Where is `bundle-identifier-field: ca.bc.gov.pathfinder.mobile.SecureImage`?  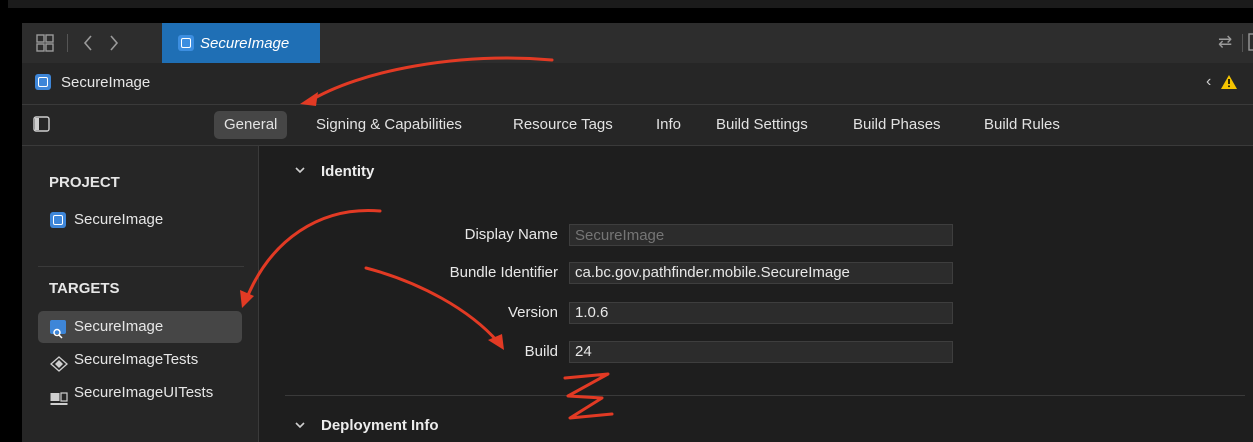 bundle-identifier-field: ca.bc.gov.pathfinder.mobile.SecureImage is located at coordinates (761, 273).